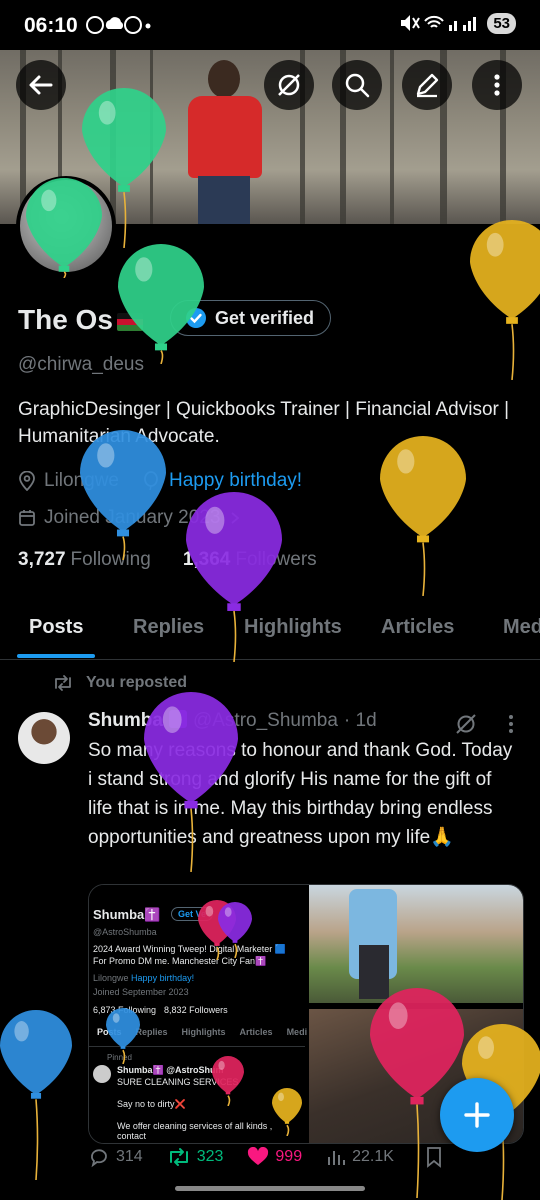 Image resolution: width=540 pixels, height=1200 pixels. I want to click on following-count: 3,727, so click(42, 559).